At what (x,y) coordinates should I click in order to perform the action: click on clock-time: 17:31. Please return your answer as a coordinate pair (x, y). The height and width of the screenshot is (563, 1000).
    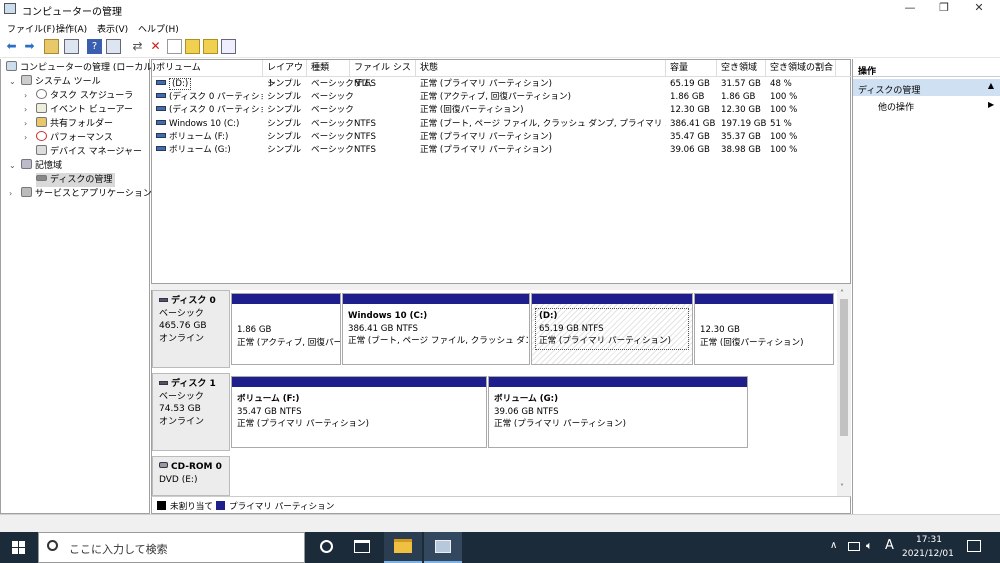
    Looking at the image, I should click on (929, 540).